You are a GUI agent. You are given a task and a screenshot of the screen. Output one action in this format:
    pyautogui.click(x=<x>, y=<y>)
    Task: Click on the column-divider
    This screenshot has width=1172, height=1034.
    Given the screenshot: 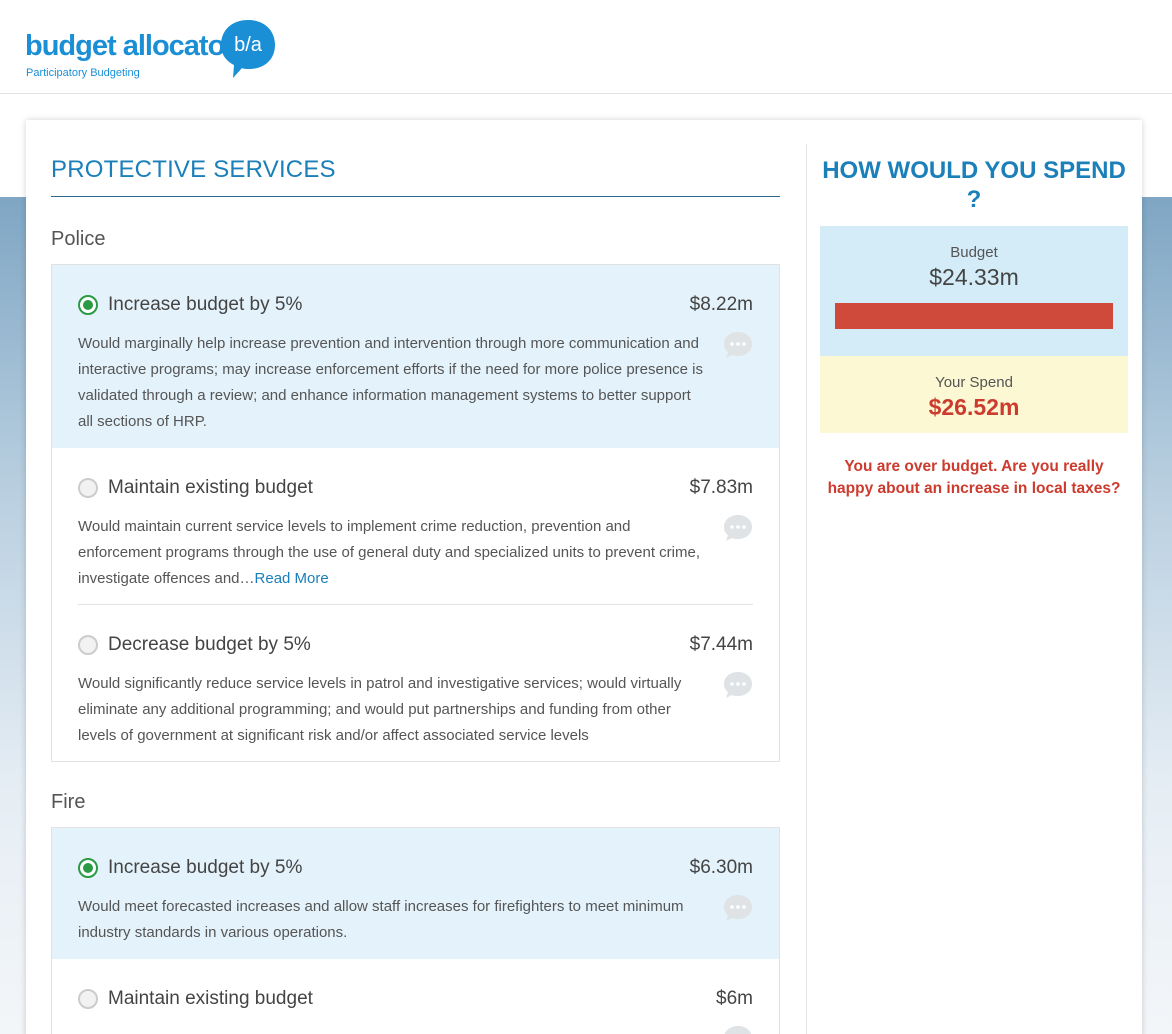 What is the action you would take?
    pyautogui.click(x=806, y=589)
    